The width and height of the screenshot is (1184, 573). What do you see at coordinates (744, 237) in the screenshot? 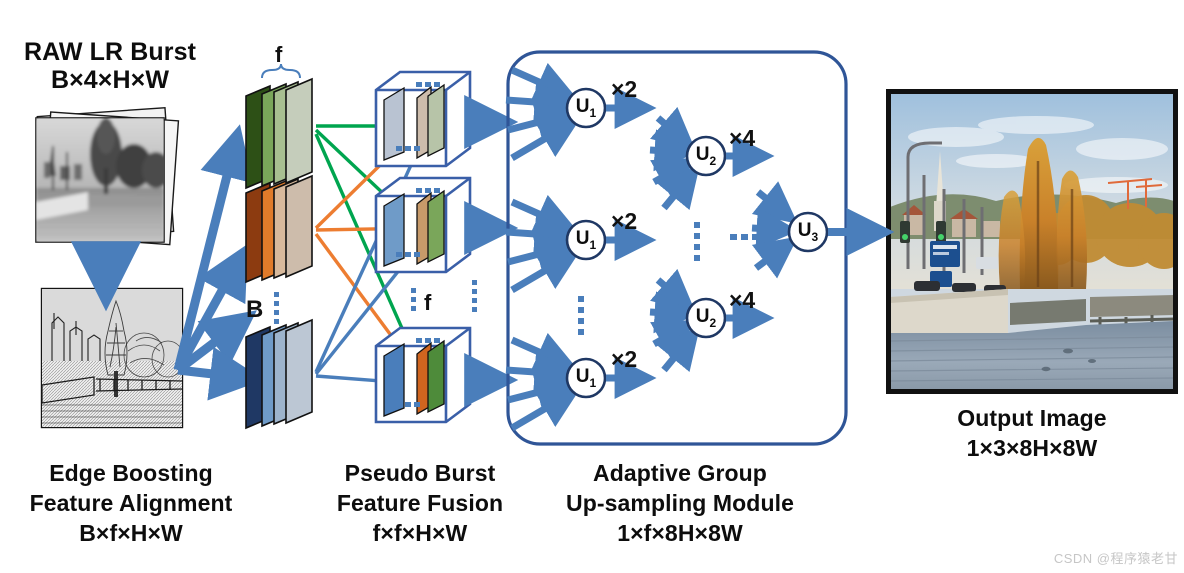
I see `module-horizontal-ellipsis` at bounding box center [744, 237].